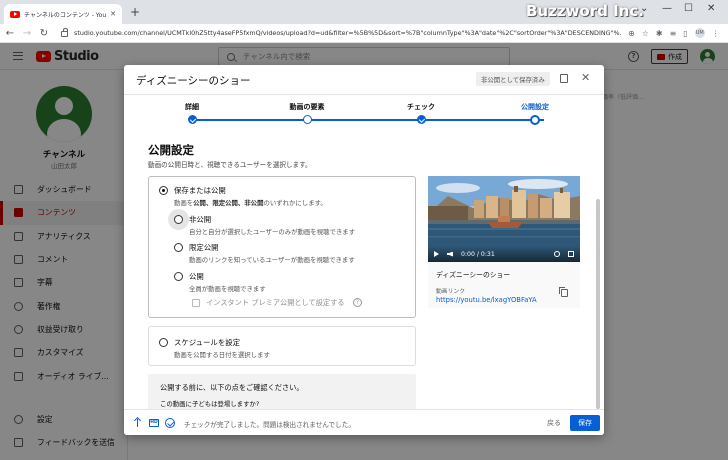 This screenshot has width=728, height=460. Describe the element at coordinates (230, 165) in the screenshot. I see `section-description: 動画の公開日時と、視聴できるユーザーを選択します。` at that location.